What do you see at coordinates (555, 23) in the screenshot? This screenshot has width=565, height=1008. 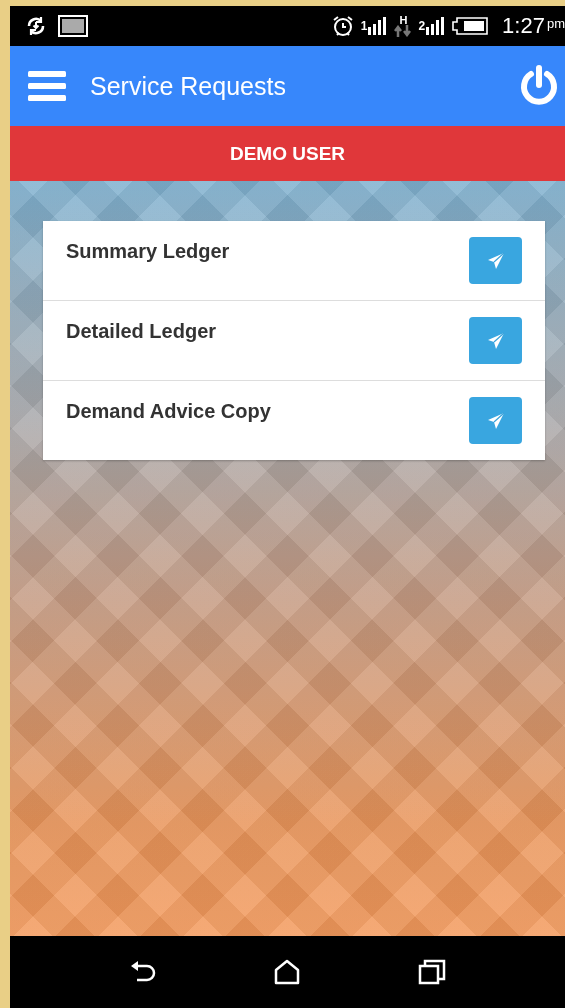 I see `clock-meridiem: pm` at bounding box center [555, 23].